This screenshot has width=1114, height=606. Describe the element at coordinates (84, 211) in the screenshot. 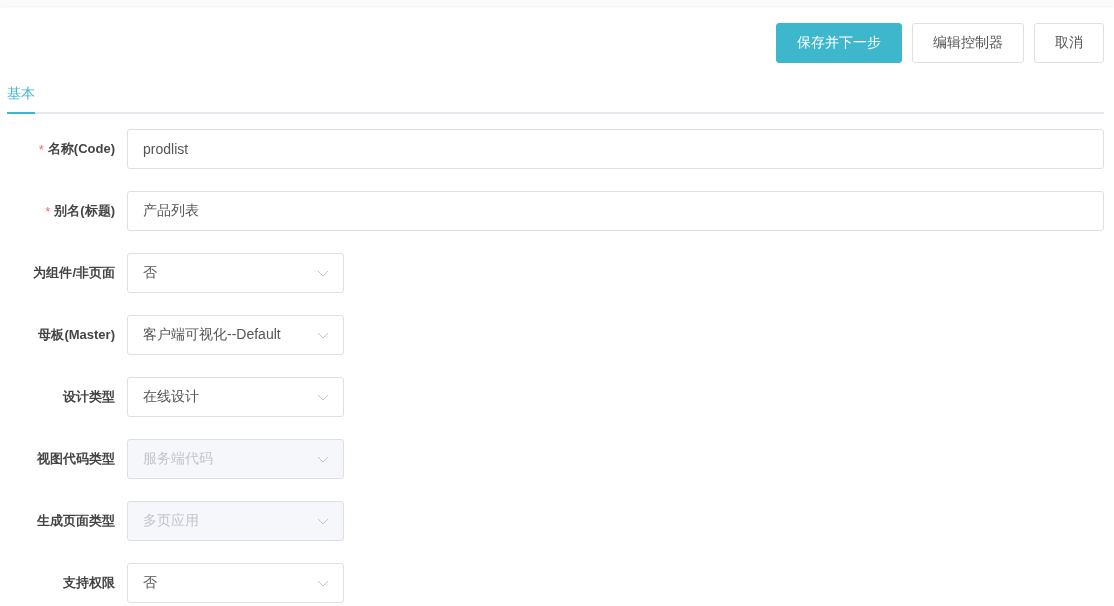

I see `field-label: 别名(标题)` at that location.